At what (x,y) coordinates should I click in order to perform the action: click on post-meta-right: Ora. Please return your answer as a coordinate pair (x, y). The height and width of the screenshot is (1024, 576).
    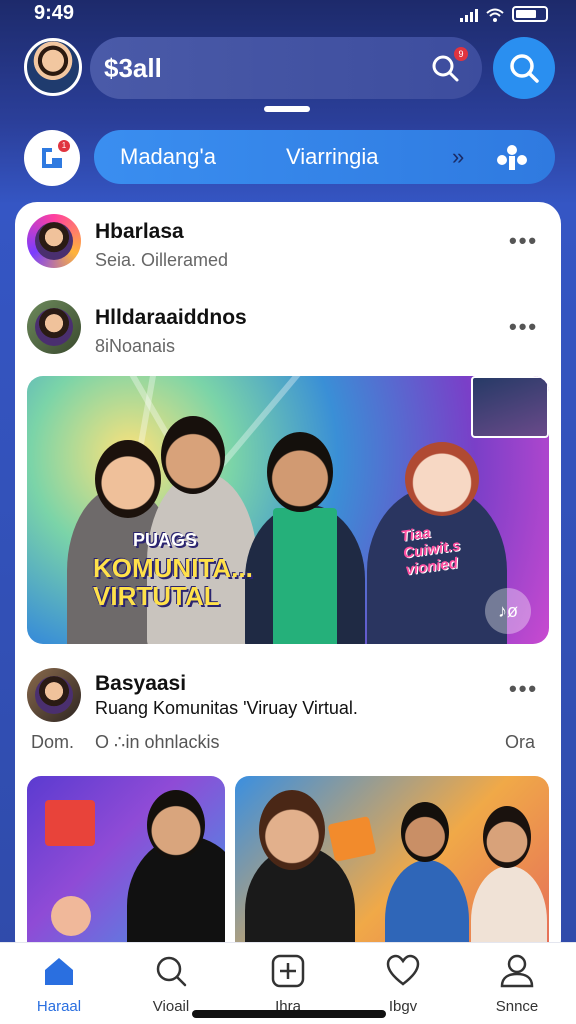
    Looking at the image, I should click on (520, 742).